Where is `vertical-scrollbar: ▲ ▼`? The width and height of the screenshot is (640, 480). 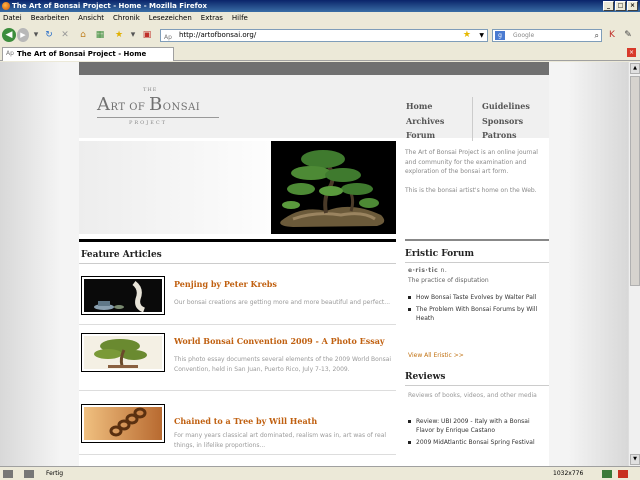
vertical-scrollbar: ▲ ▼ is located at coordinates (634, 264).